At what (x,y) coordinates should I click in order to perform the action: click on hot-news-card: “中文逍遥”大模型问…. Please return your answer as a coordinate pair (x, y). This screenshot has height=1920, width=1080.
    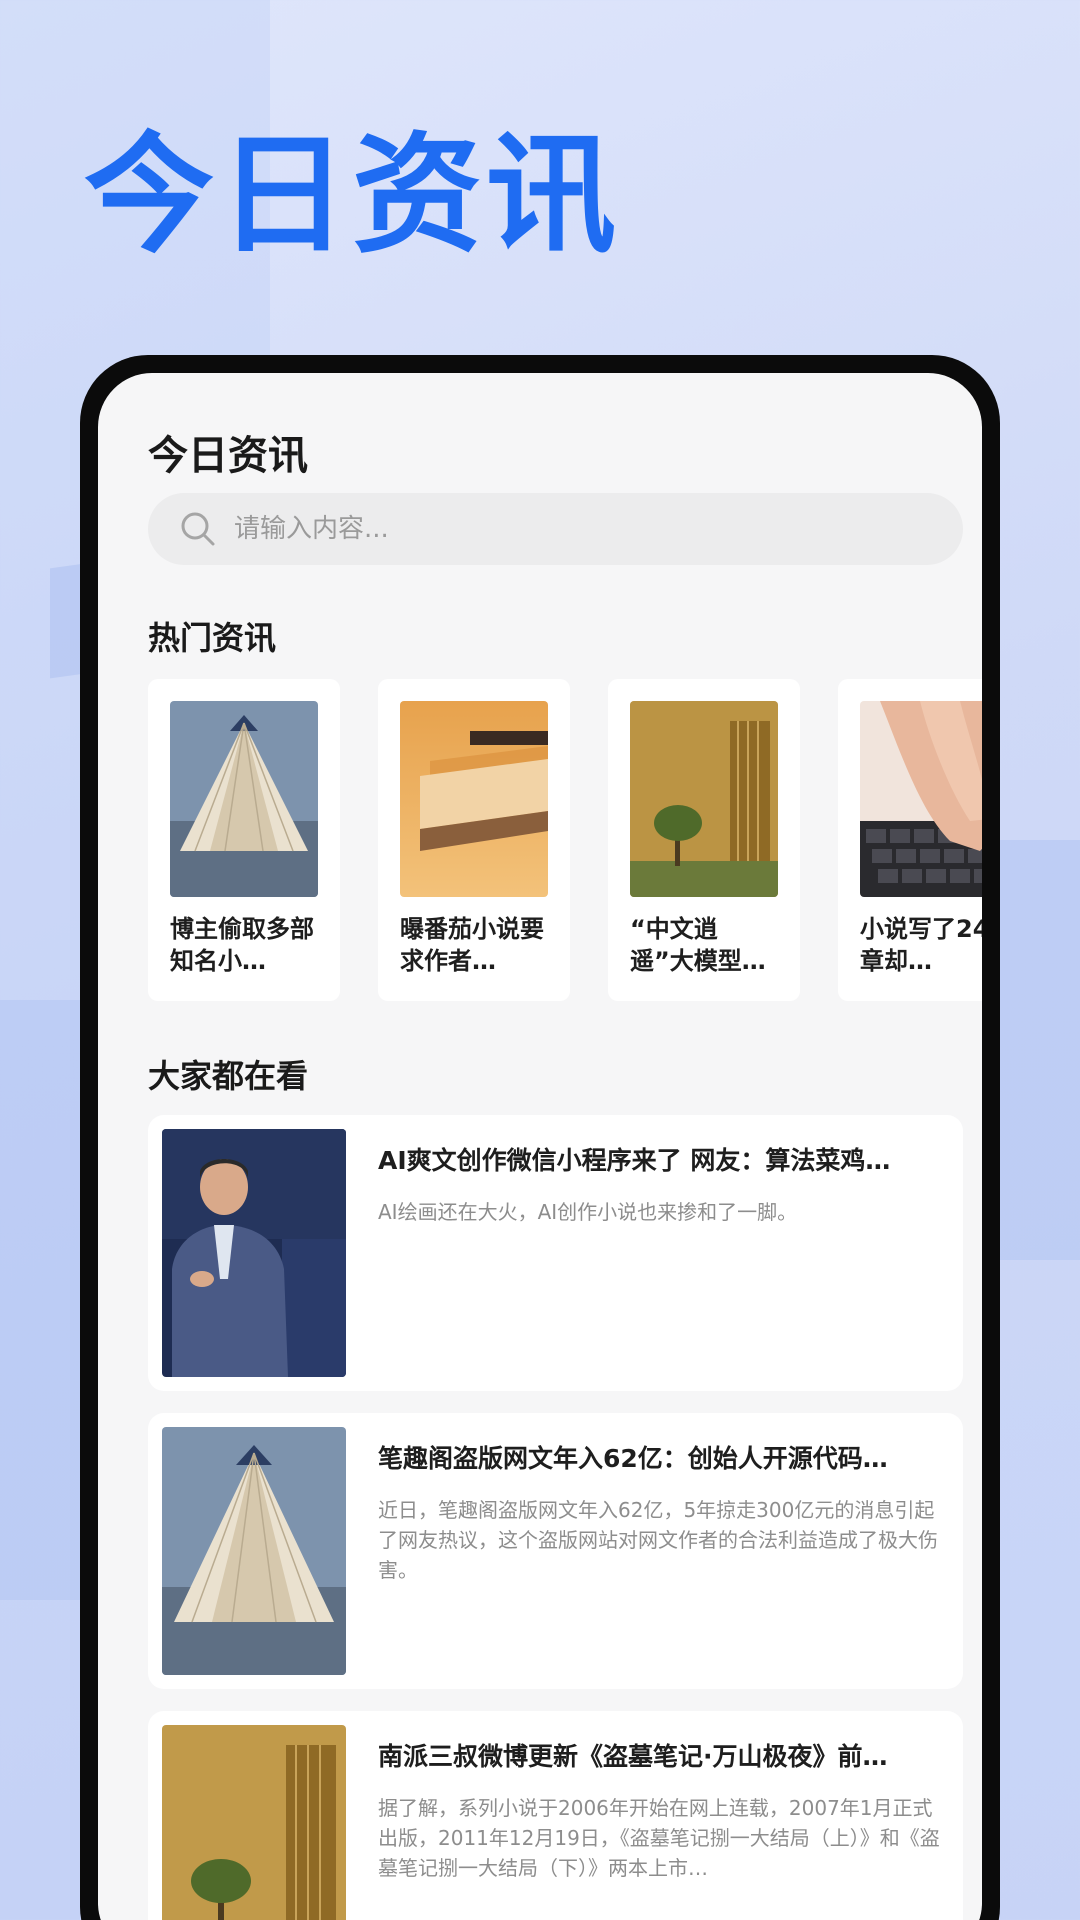
    Looking at the image, I should click on (704, 840).